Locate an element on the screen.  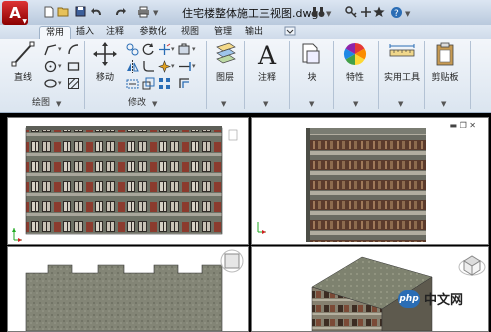
utilities-label: 实用工具 is located at coordinates (402, 78).